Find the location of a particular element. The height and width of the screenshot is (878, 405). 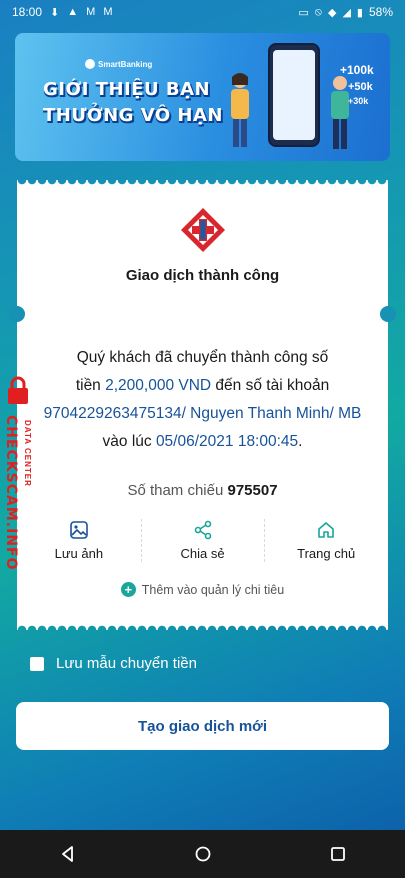

status-time: 18:00 is located at coordinates (27, 12).